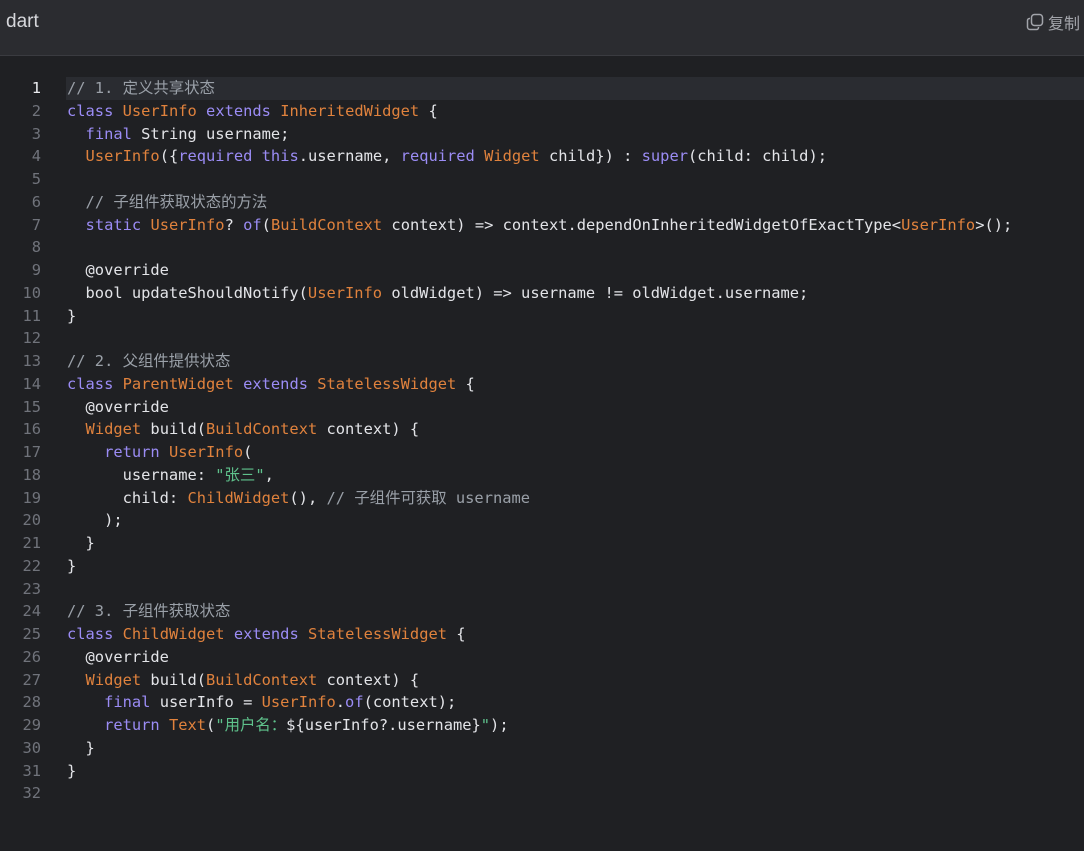  Describe the element at coordinates (187, 292) in the screenshot. I see `code-token: bool updateShouldNotify(` at that location.